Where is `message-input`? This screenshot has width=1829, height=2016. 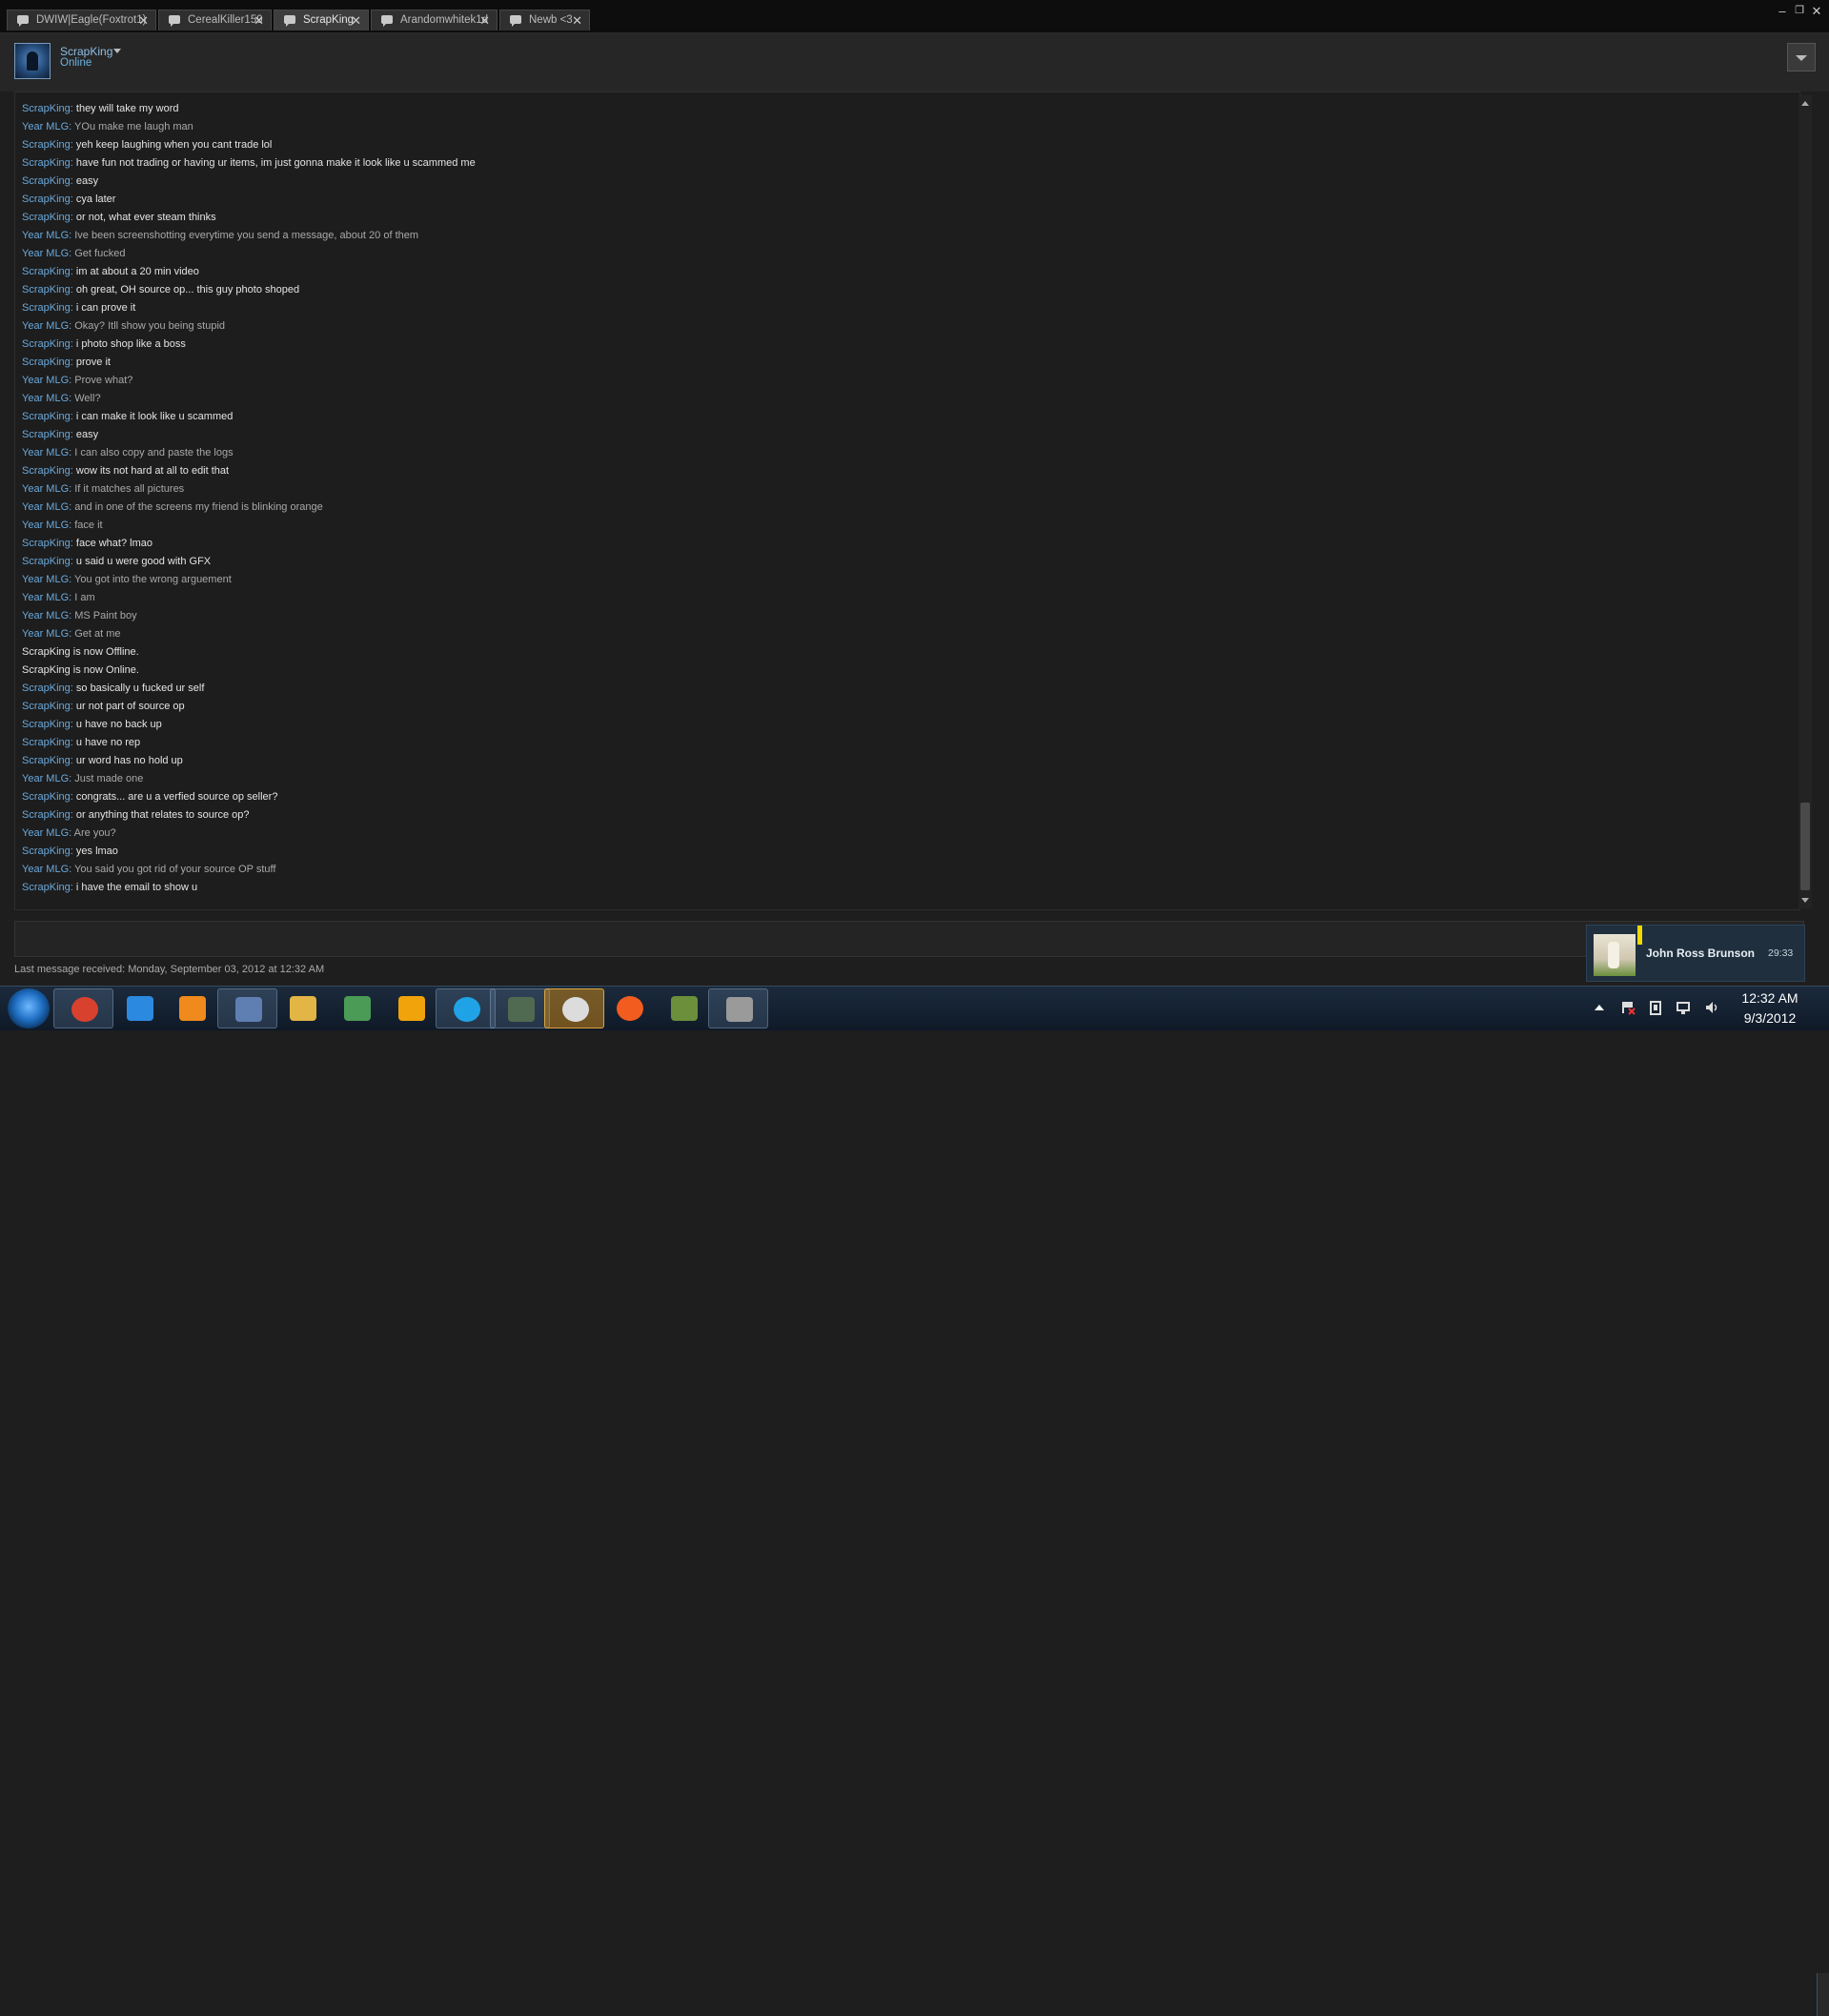
message-input is located at coordinates (909, 939).